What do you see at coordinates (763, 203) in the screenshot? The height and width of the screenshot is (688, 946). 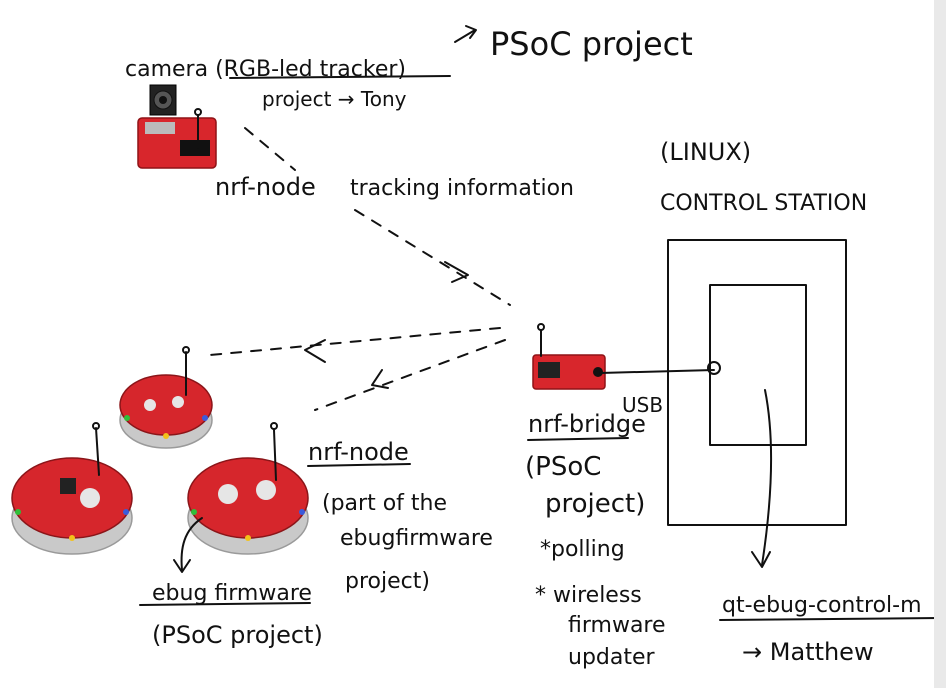 I see `control-station-label: CONTROL STATION` at bounding box center [763, 203].